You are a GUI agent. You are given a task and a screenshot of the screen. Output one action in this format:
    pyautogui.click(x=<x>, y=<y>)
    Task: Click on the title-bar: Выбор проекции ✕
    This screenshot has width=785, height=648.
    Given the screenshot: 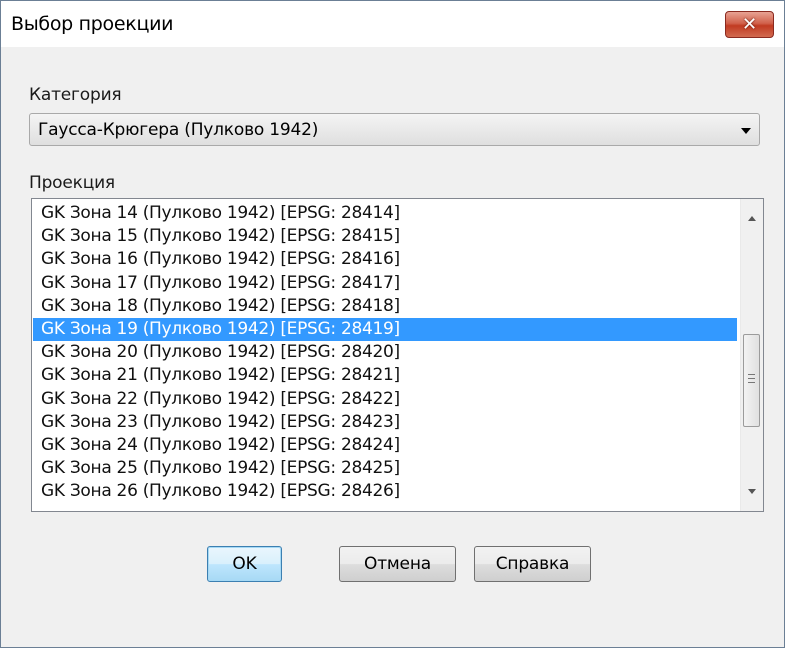 What is the action you would take?
    pyautogui.click(x=392, y=24)
    